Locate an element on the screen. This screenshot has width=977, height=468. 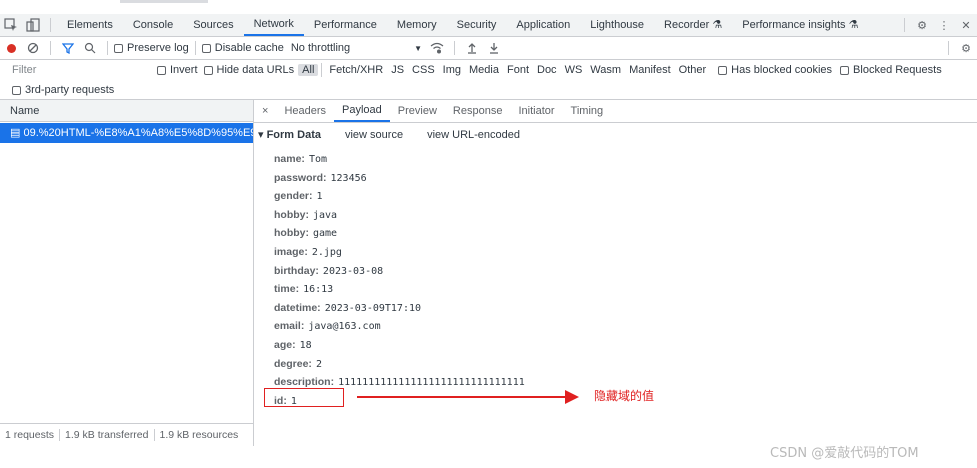
tab-console: Console is located at coordinates (153, 25).